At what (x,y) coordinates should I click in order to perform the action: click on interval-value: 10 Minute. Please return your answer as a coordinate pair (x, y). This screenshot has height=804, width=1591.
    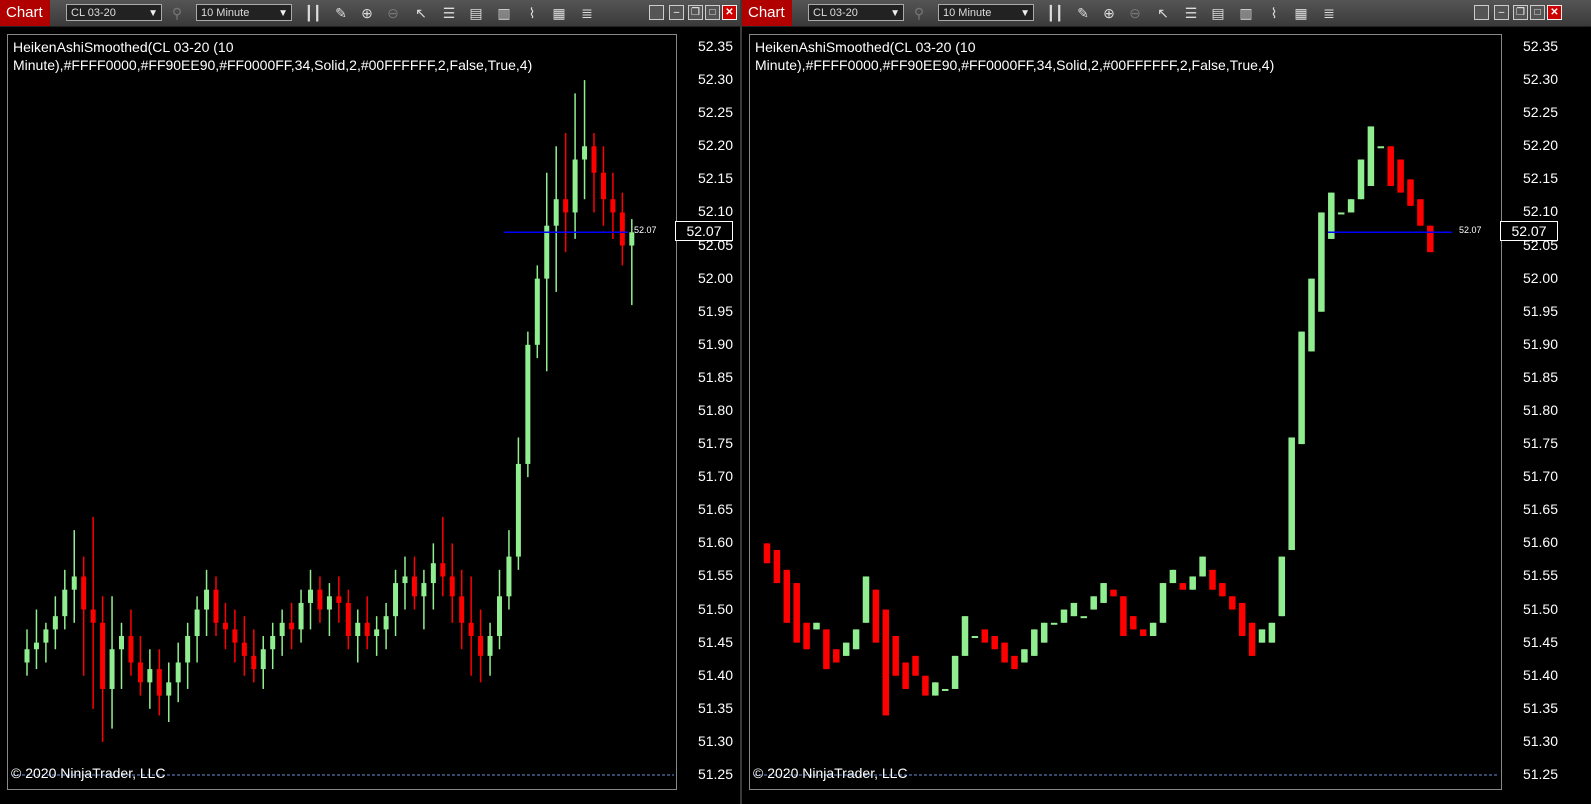
    Looking at the image, I should click on (967, 13).